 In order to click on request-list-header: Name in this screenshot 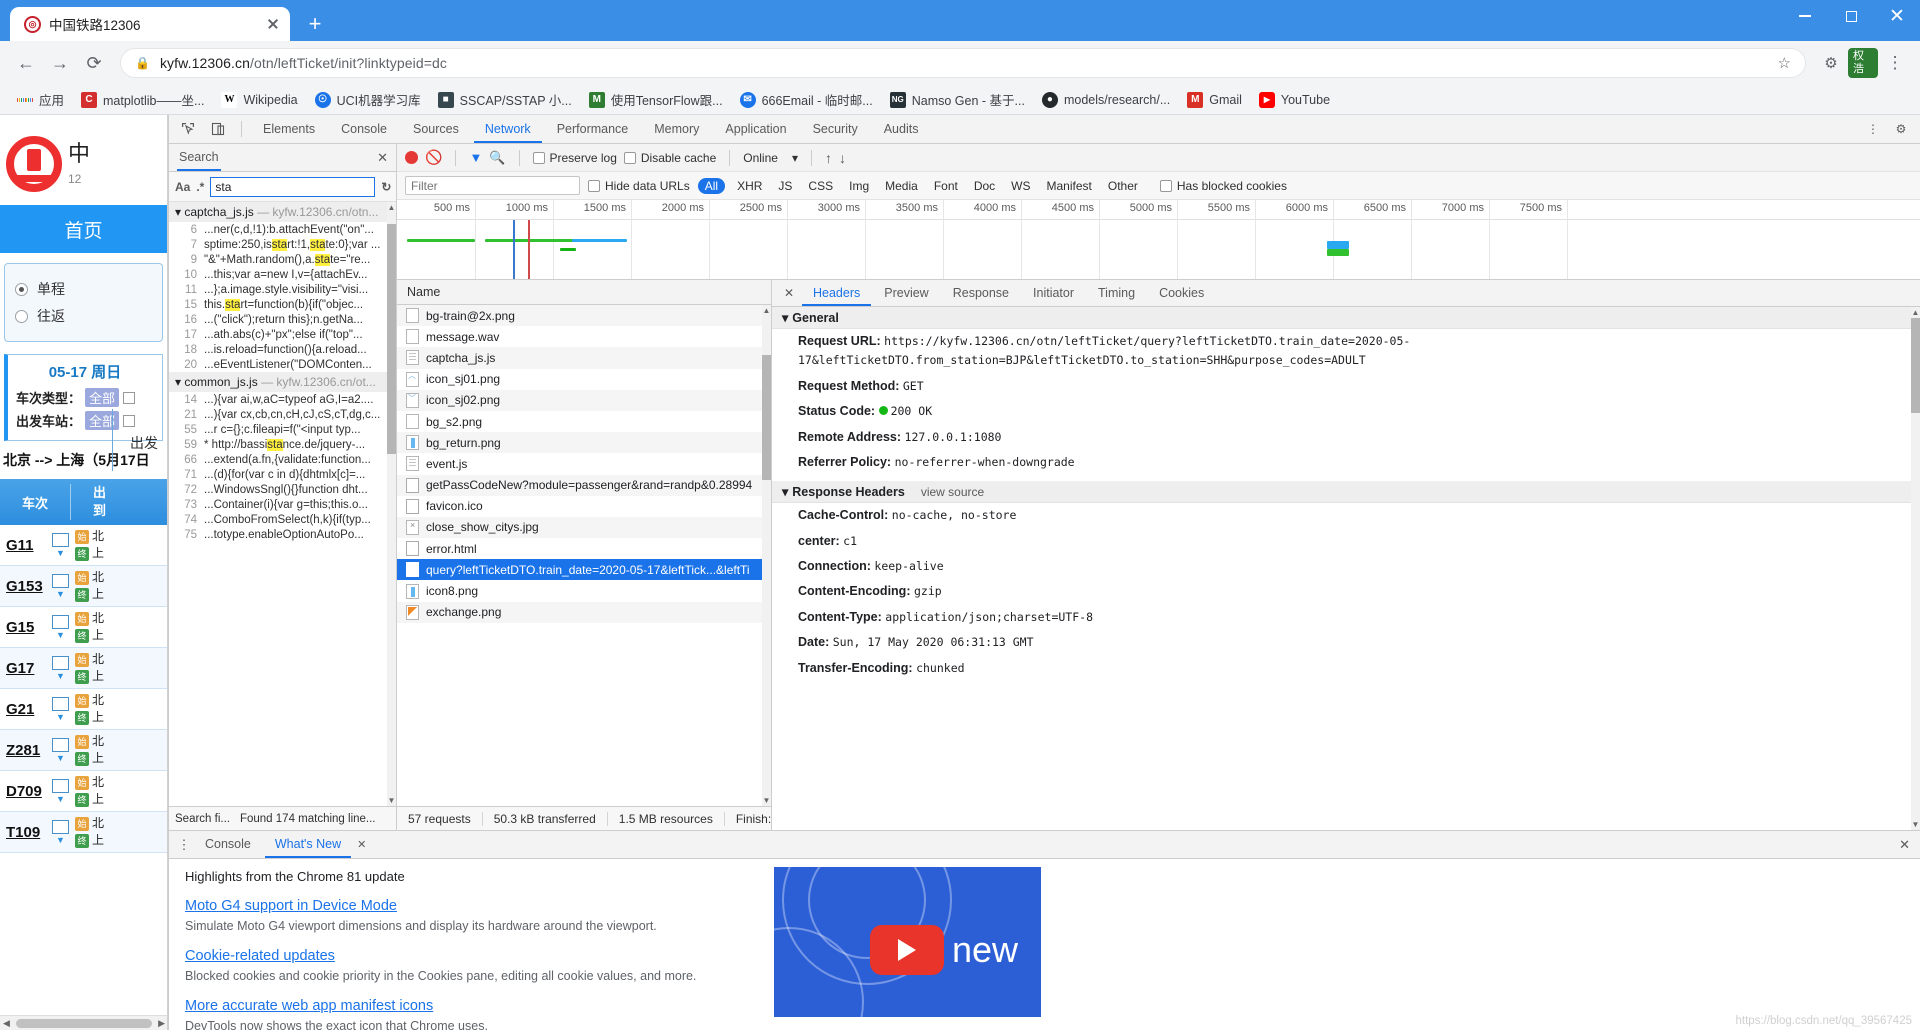, I will do `click(584, 292)`.